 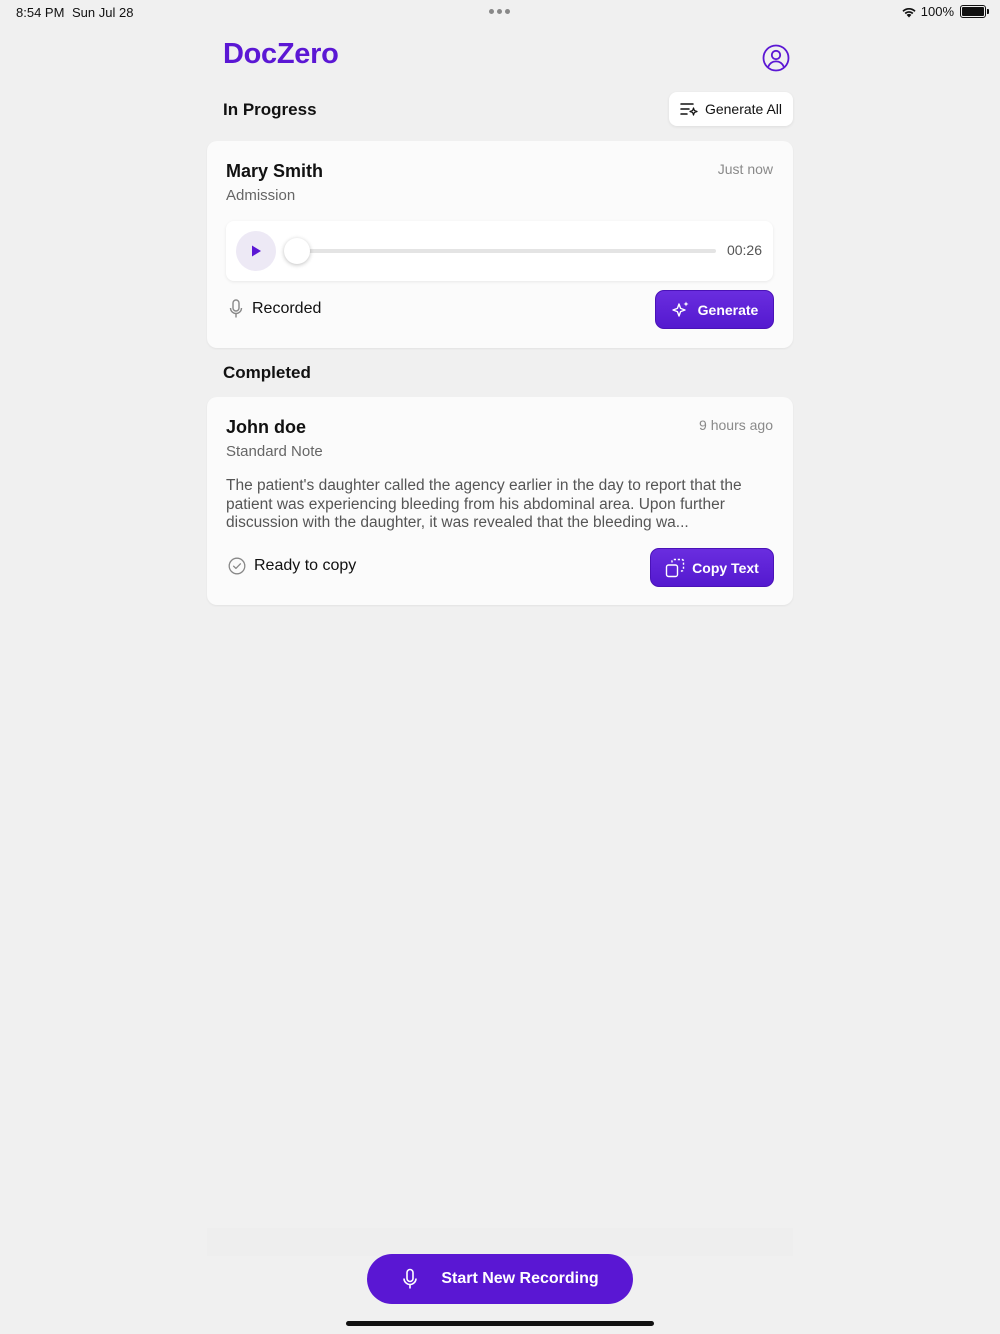 I want to click on play-button, so click(x=256, y=251).